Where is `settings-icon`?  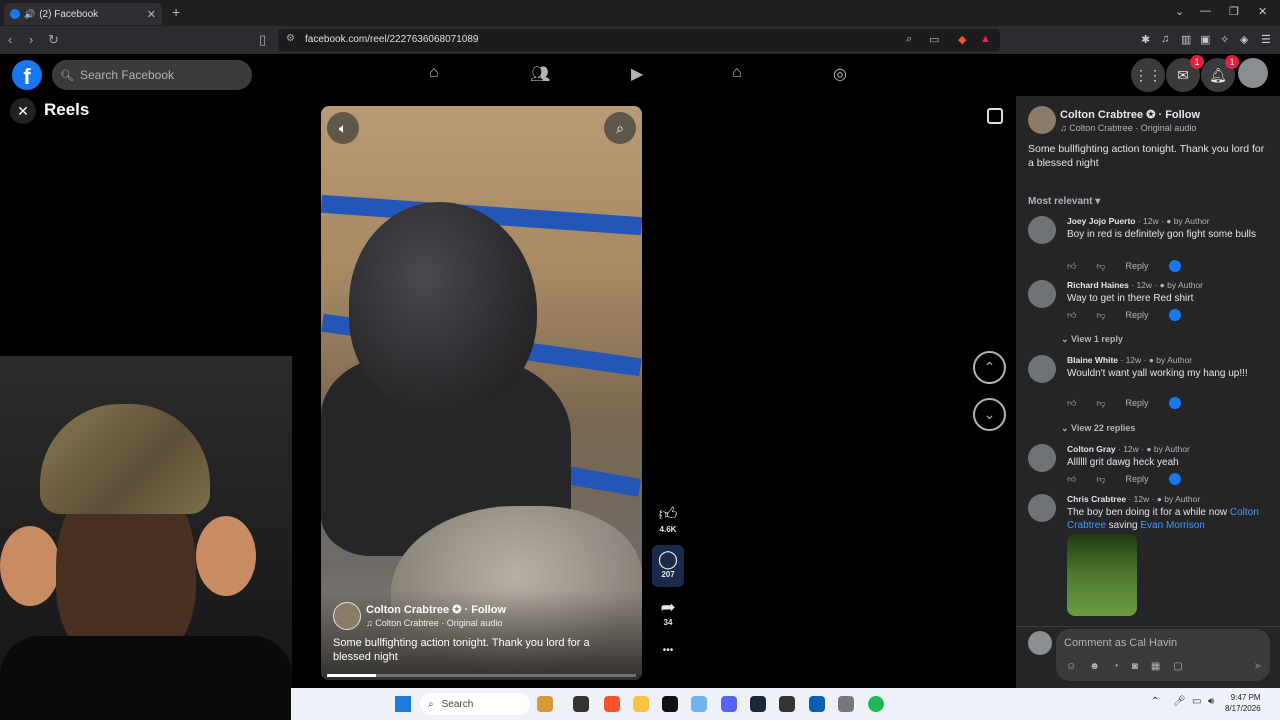
settings-icon is located at coordinates (846, 704).